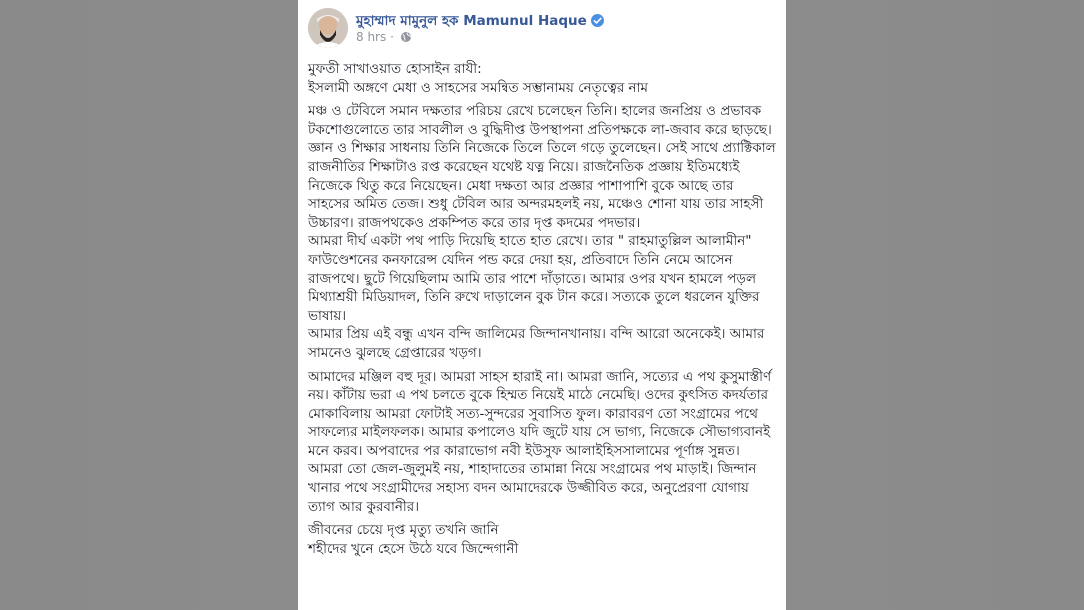 The height and width of the screenshot is (610, 1084). I want to click on author-name-text: মুহাম্মাদ মামুনুল হক Mamunul Haque, so click(471, 21).